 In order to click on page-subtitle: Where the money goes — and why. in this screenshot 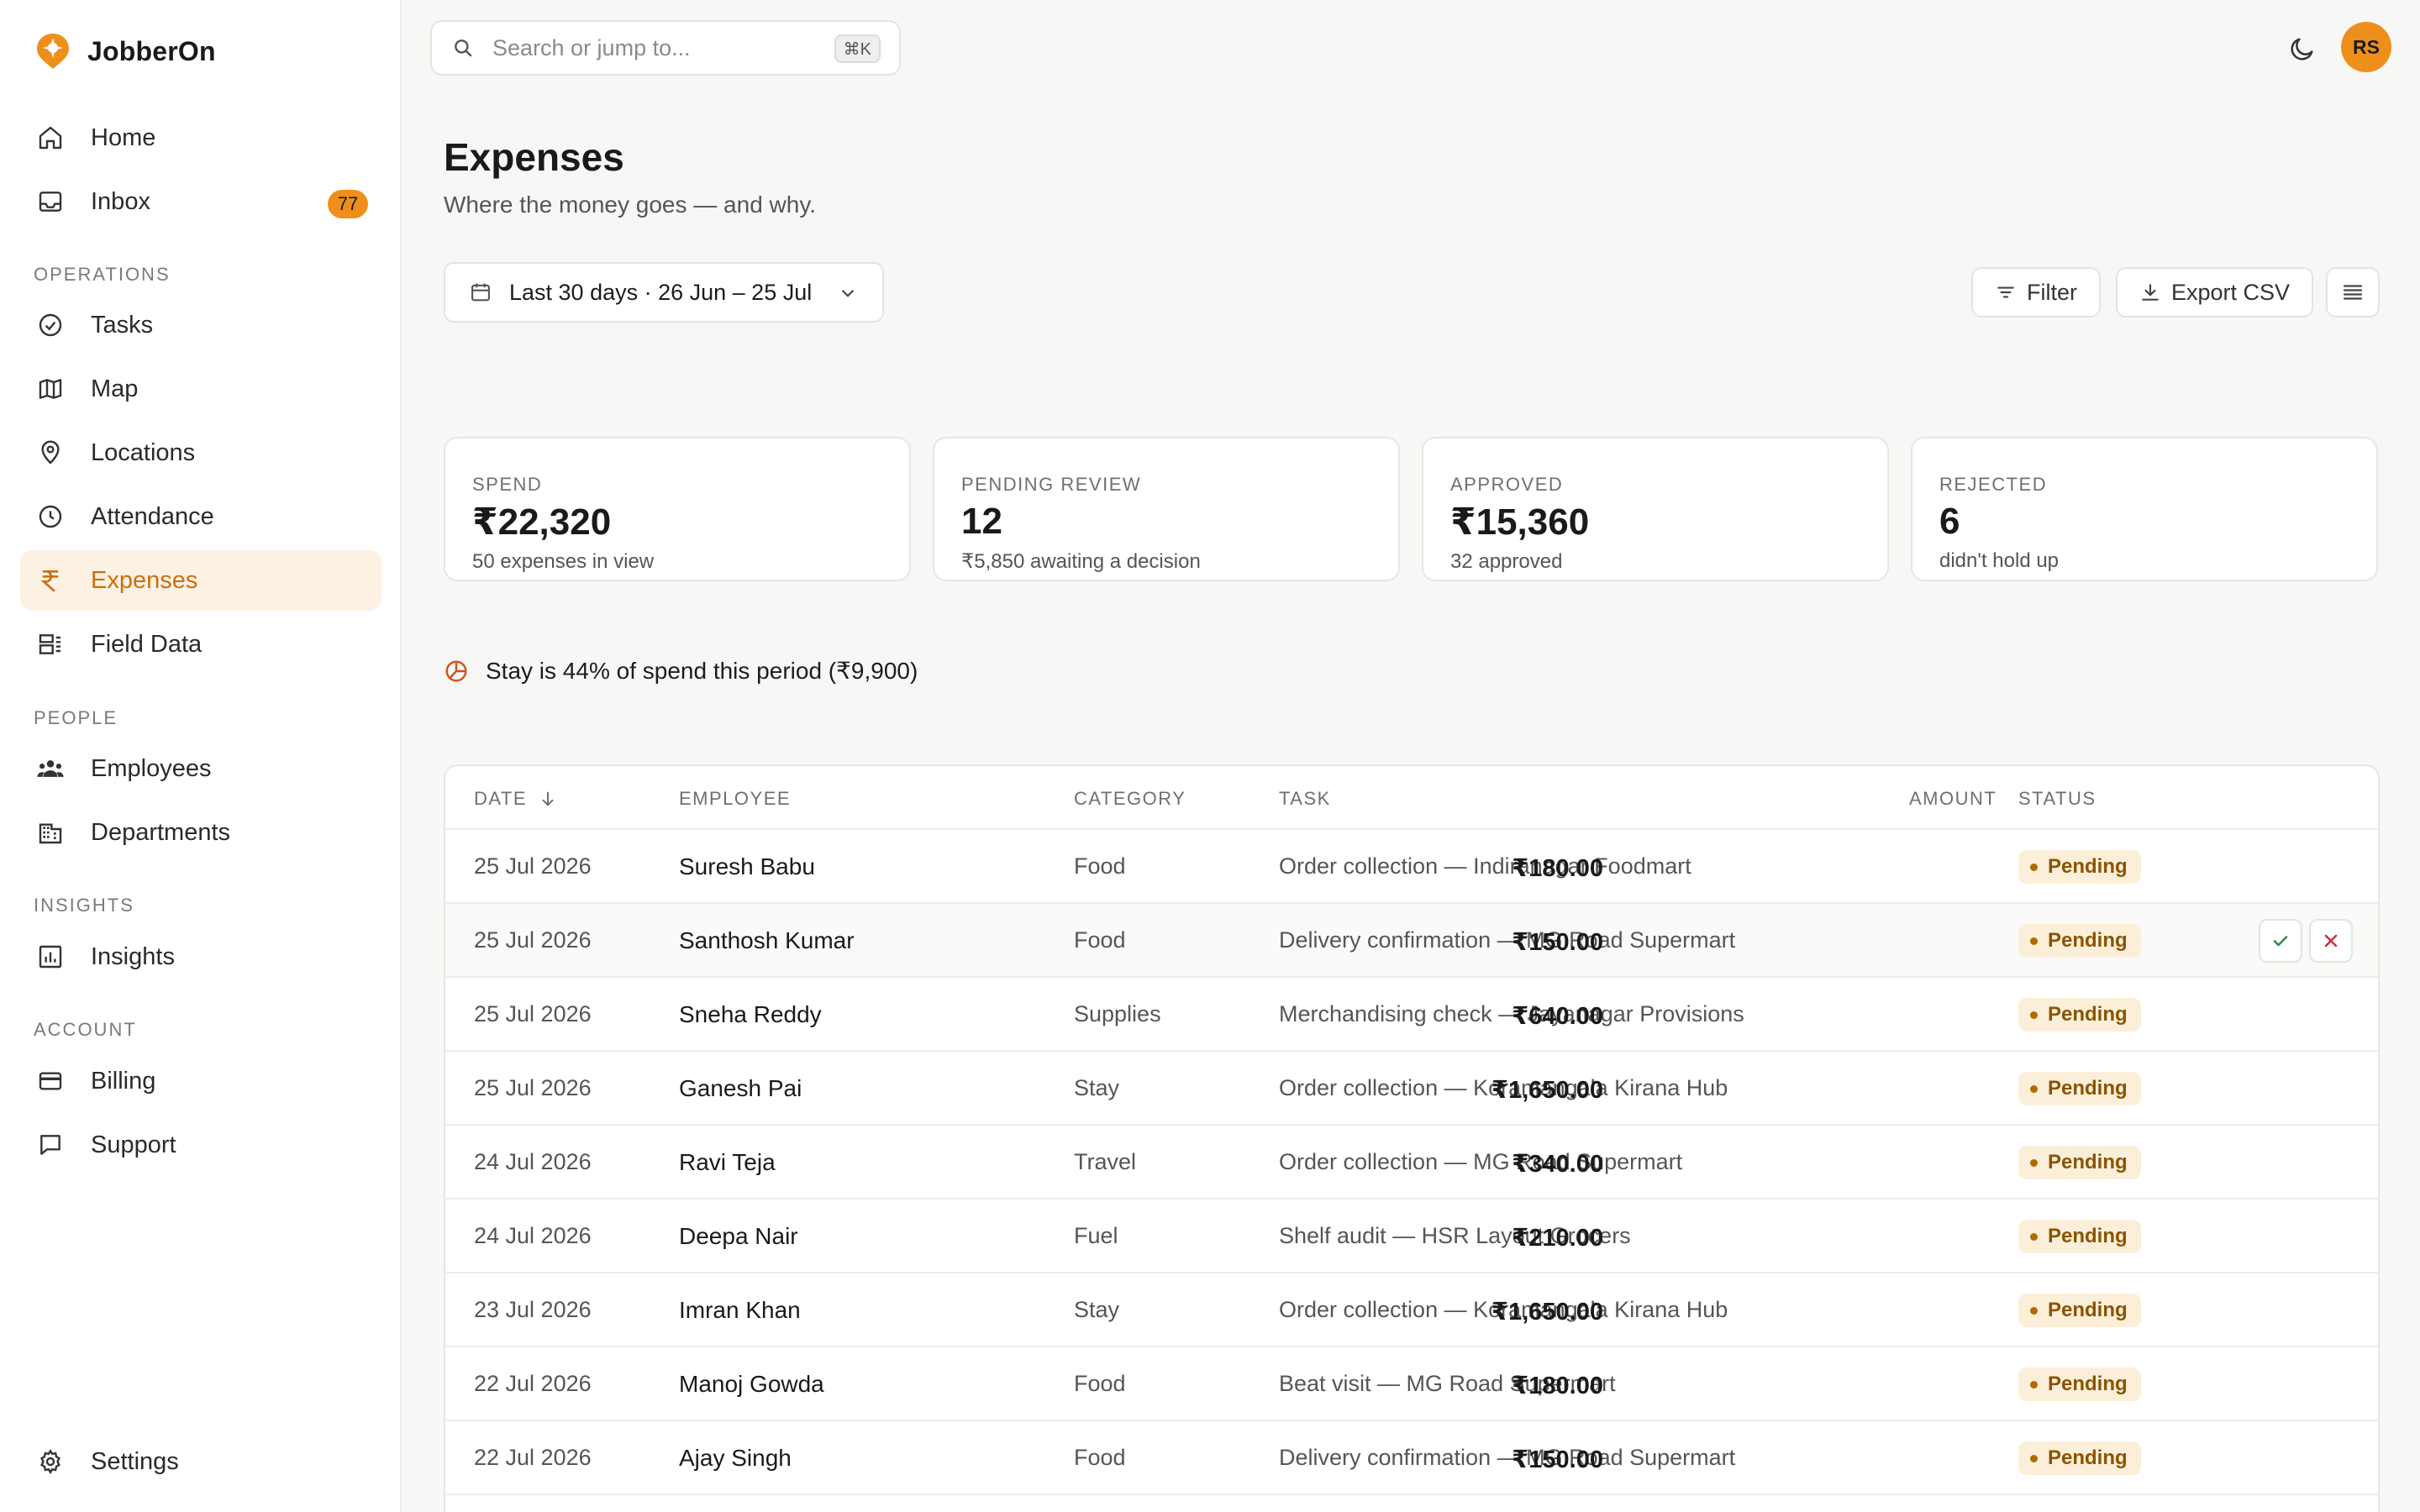, I will do `click(630, 205)`.